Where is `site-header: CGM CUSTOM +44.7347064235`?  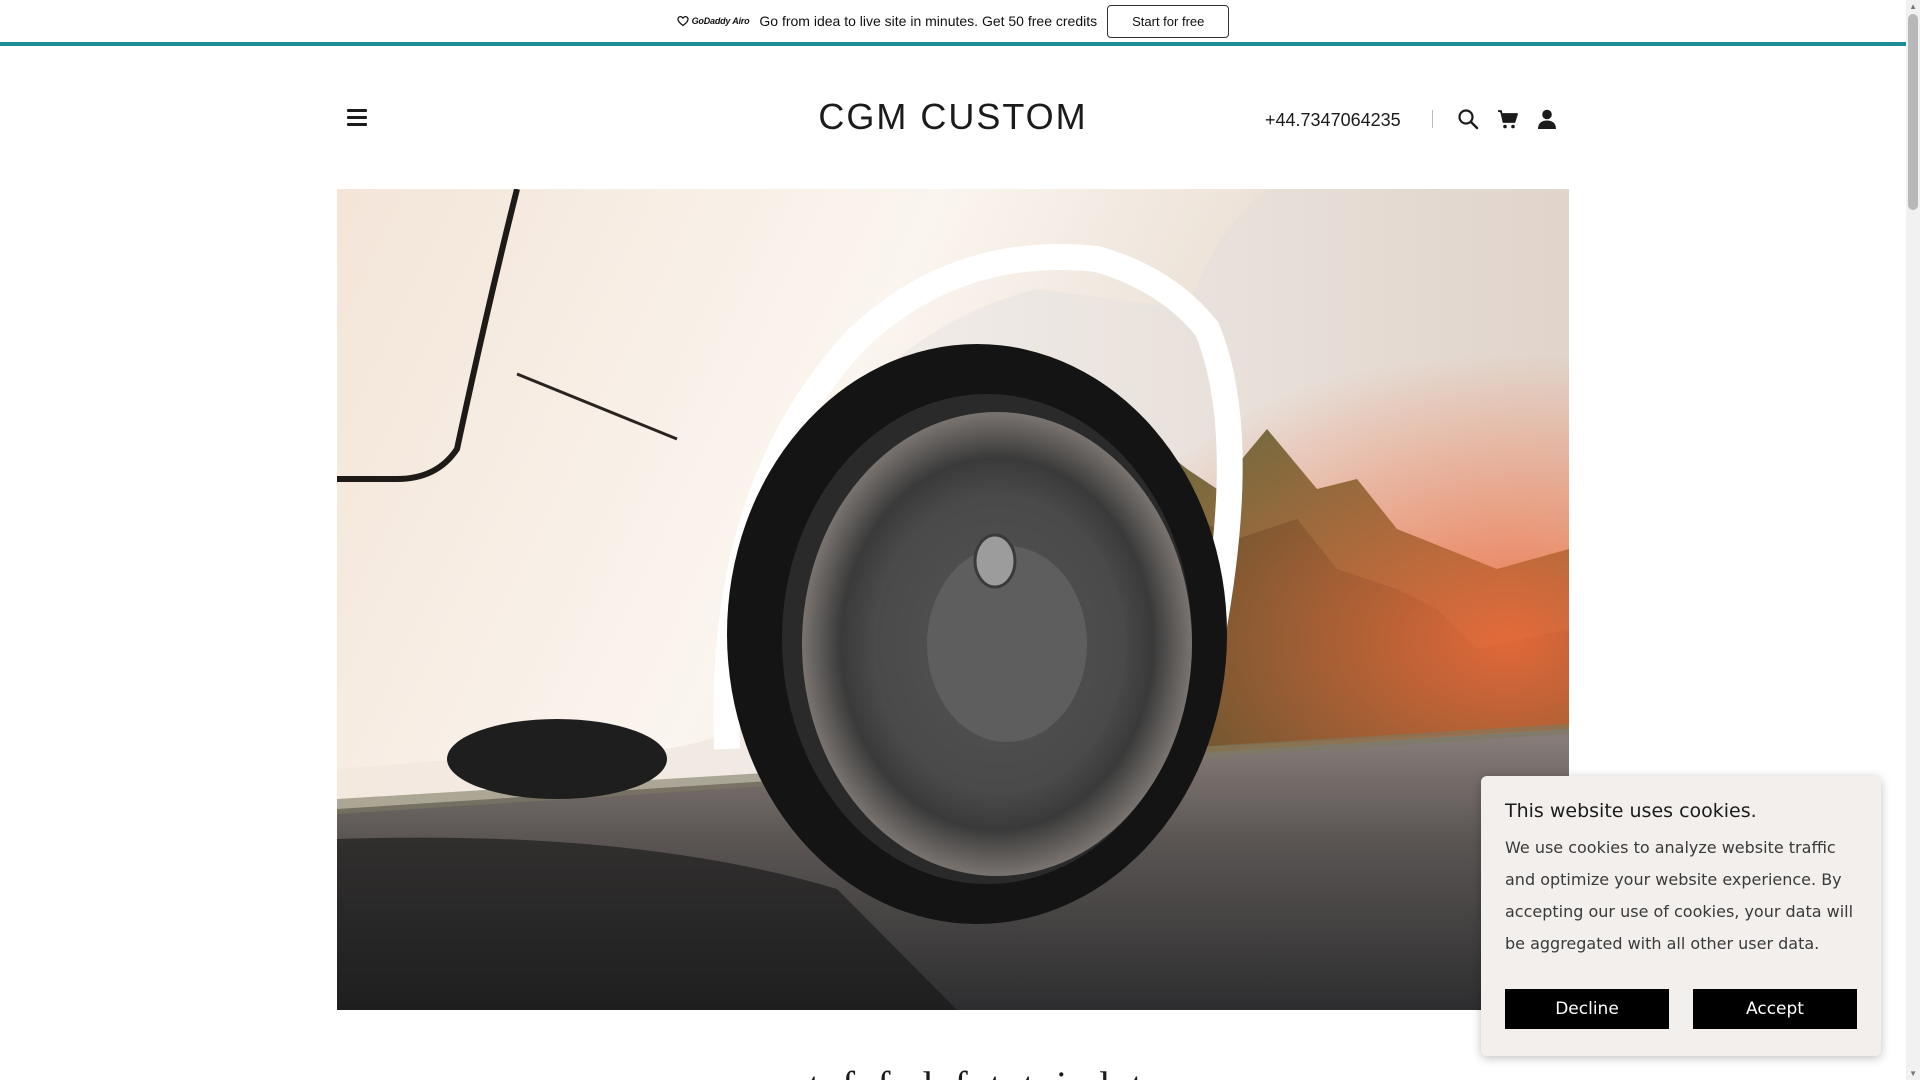
site-header: CGM CUSTOM +44.7347064235 is located at coordinates (953, 120).